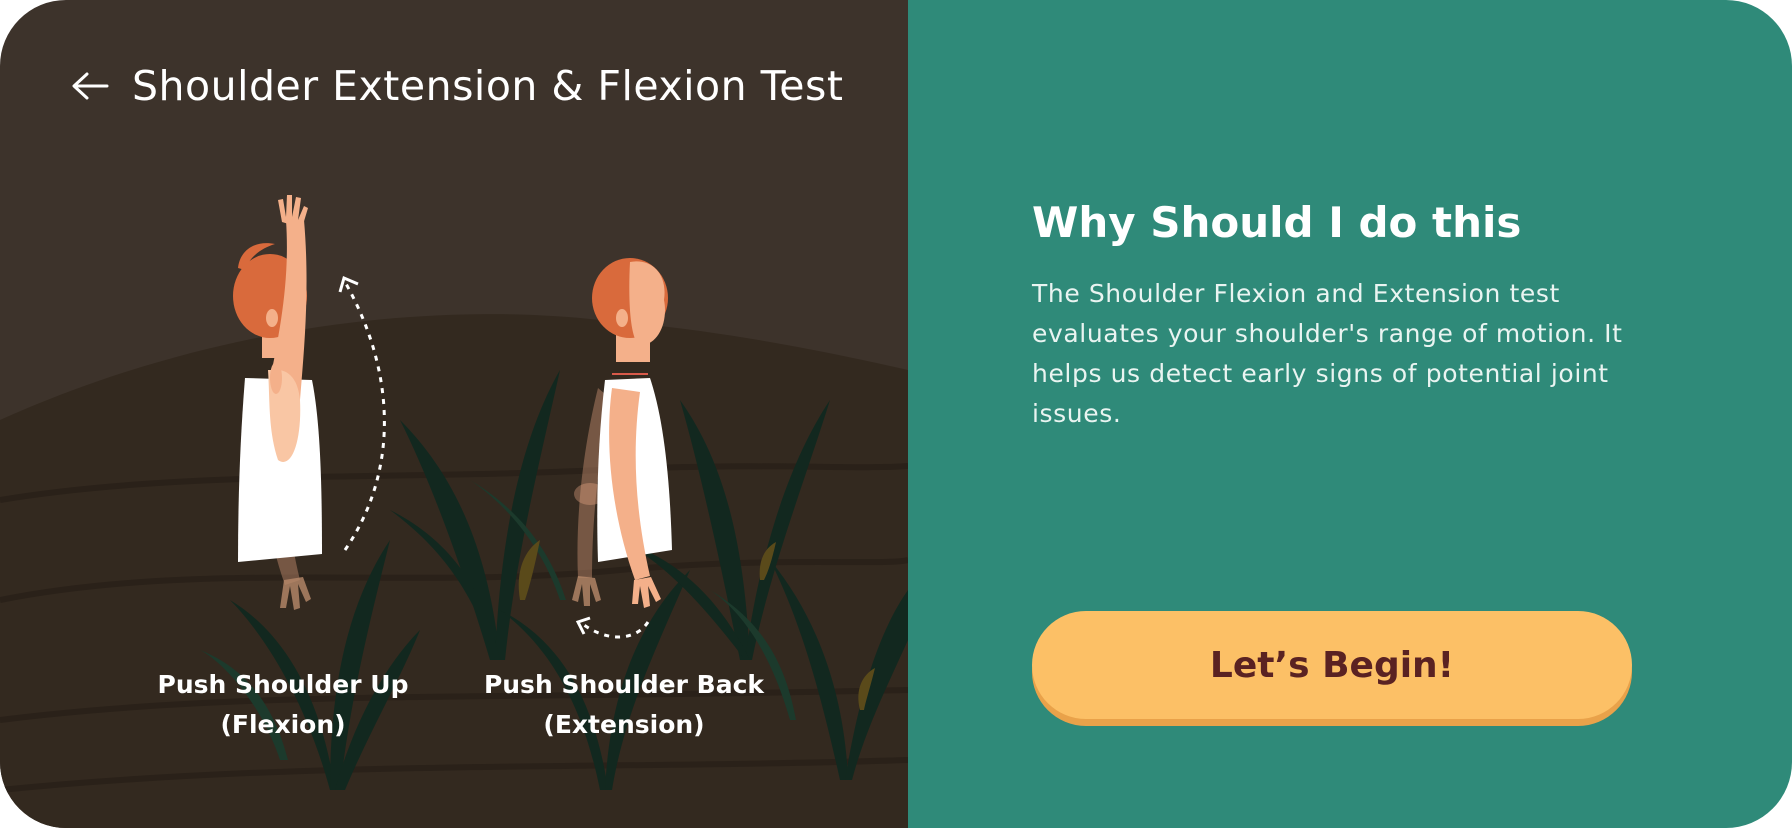 This screenshot has width=1792, height=828. I want to click on lets-begin-label: Let’s Begin!, so click(1332, 665).